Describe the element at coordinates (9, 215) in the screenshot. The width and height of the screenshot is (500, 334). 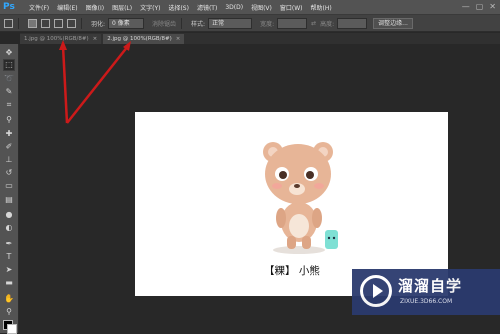
I see `blur-icon: ●` at that location.